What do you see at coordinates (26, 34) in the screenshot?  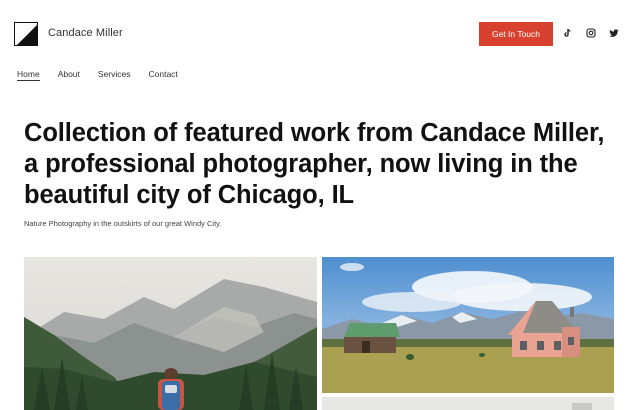 I see `logo-icon` at bounding box center [26, 34].